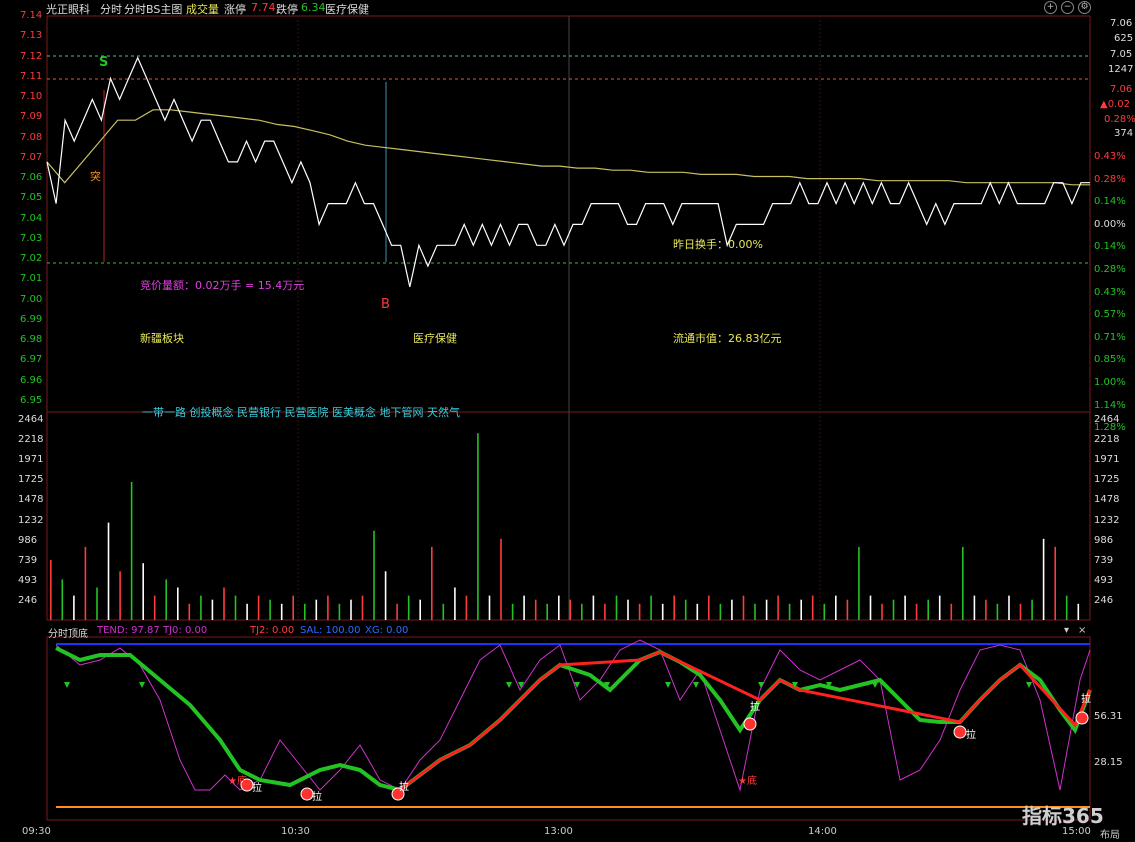  What do you see at coordinates (68, 632) in the screenshot?
I see `indicator-name: 分时顶底` at bounding box center [68, 632].